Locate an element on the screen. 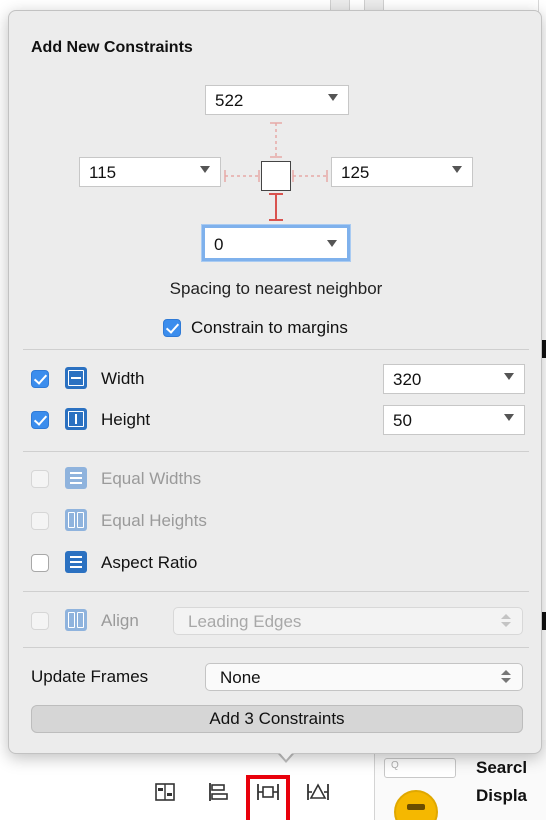 This screenshot has height=820, width=546. top-spacing-value: 522 is located at coordinates (229, 100).